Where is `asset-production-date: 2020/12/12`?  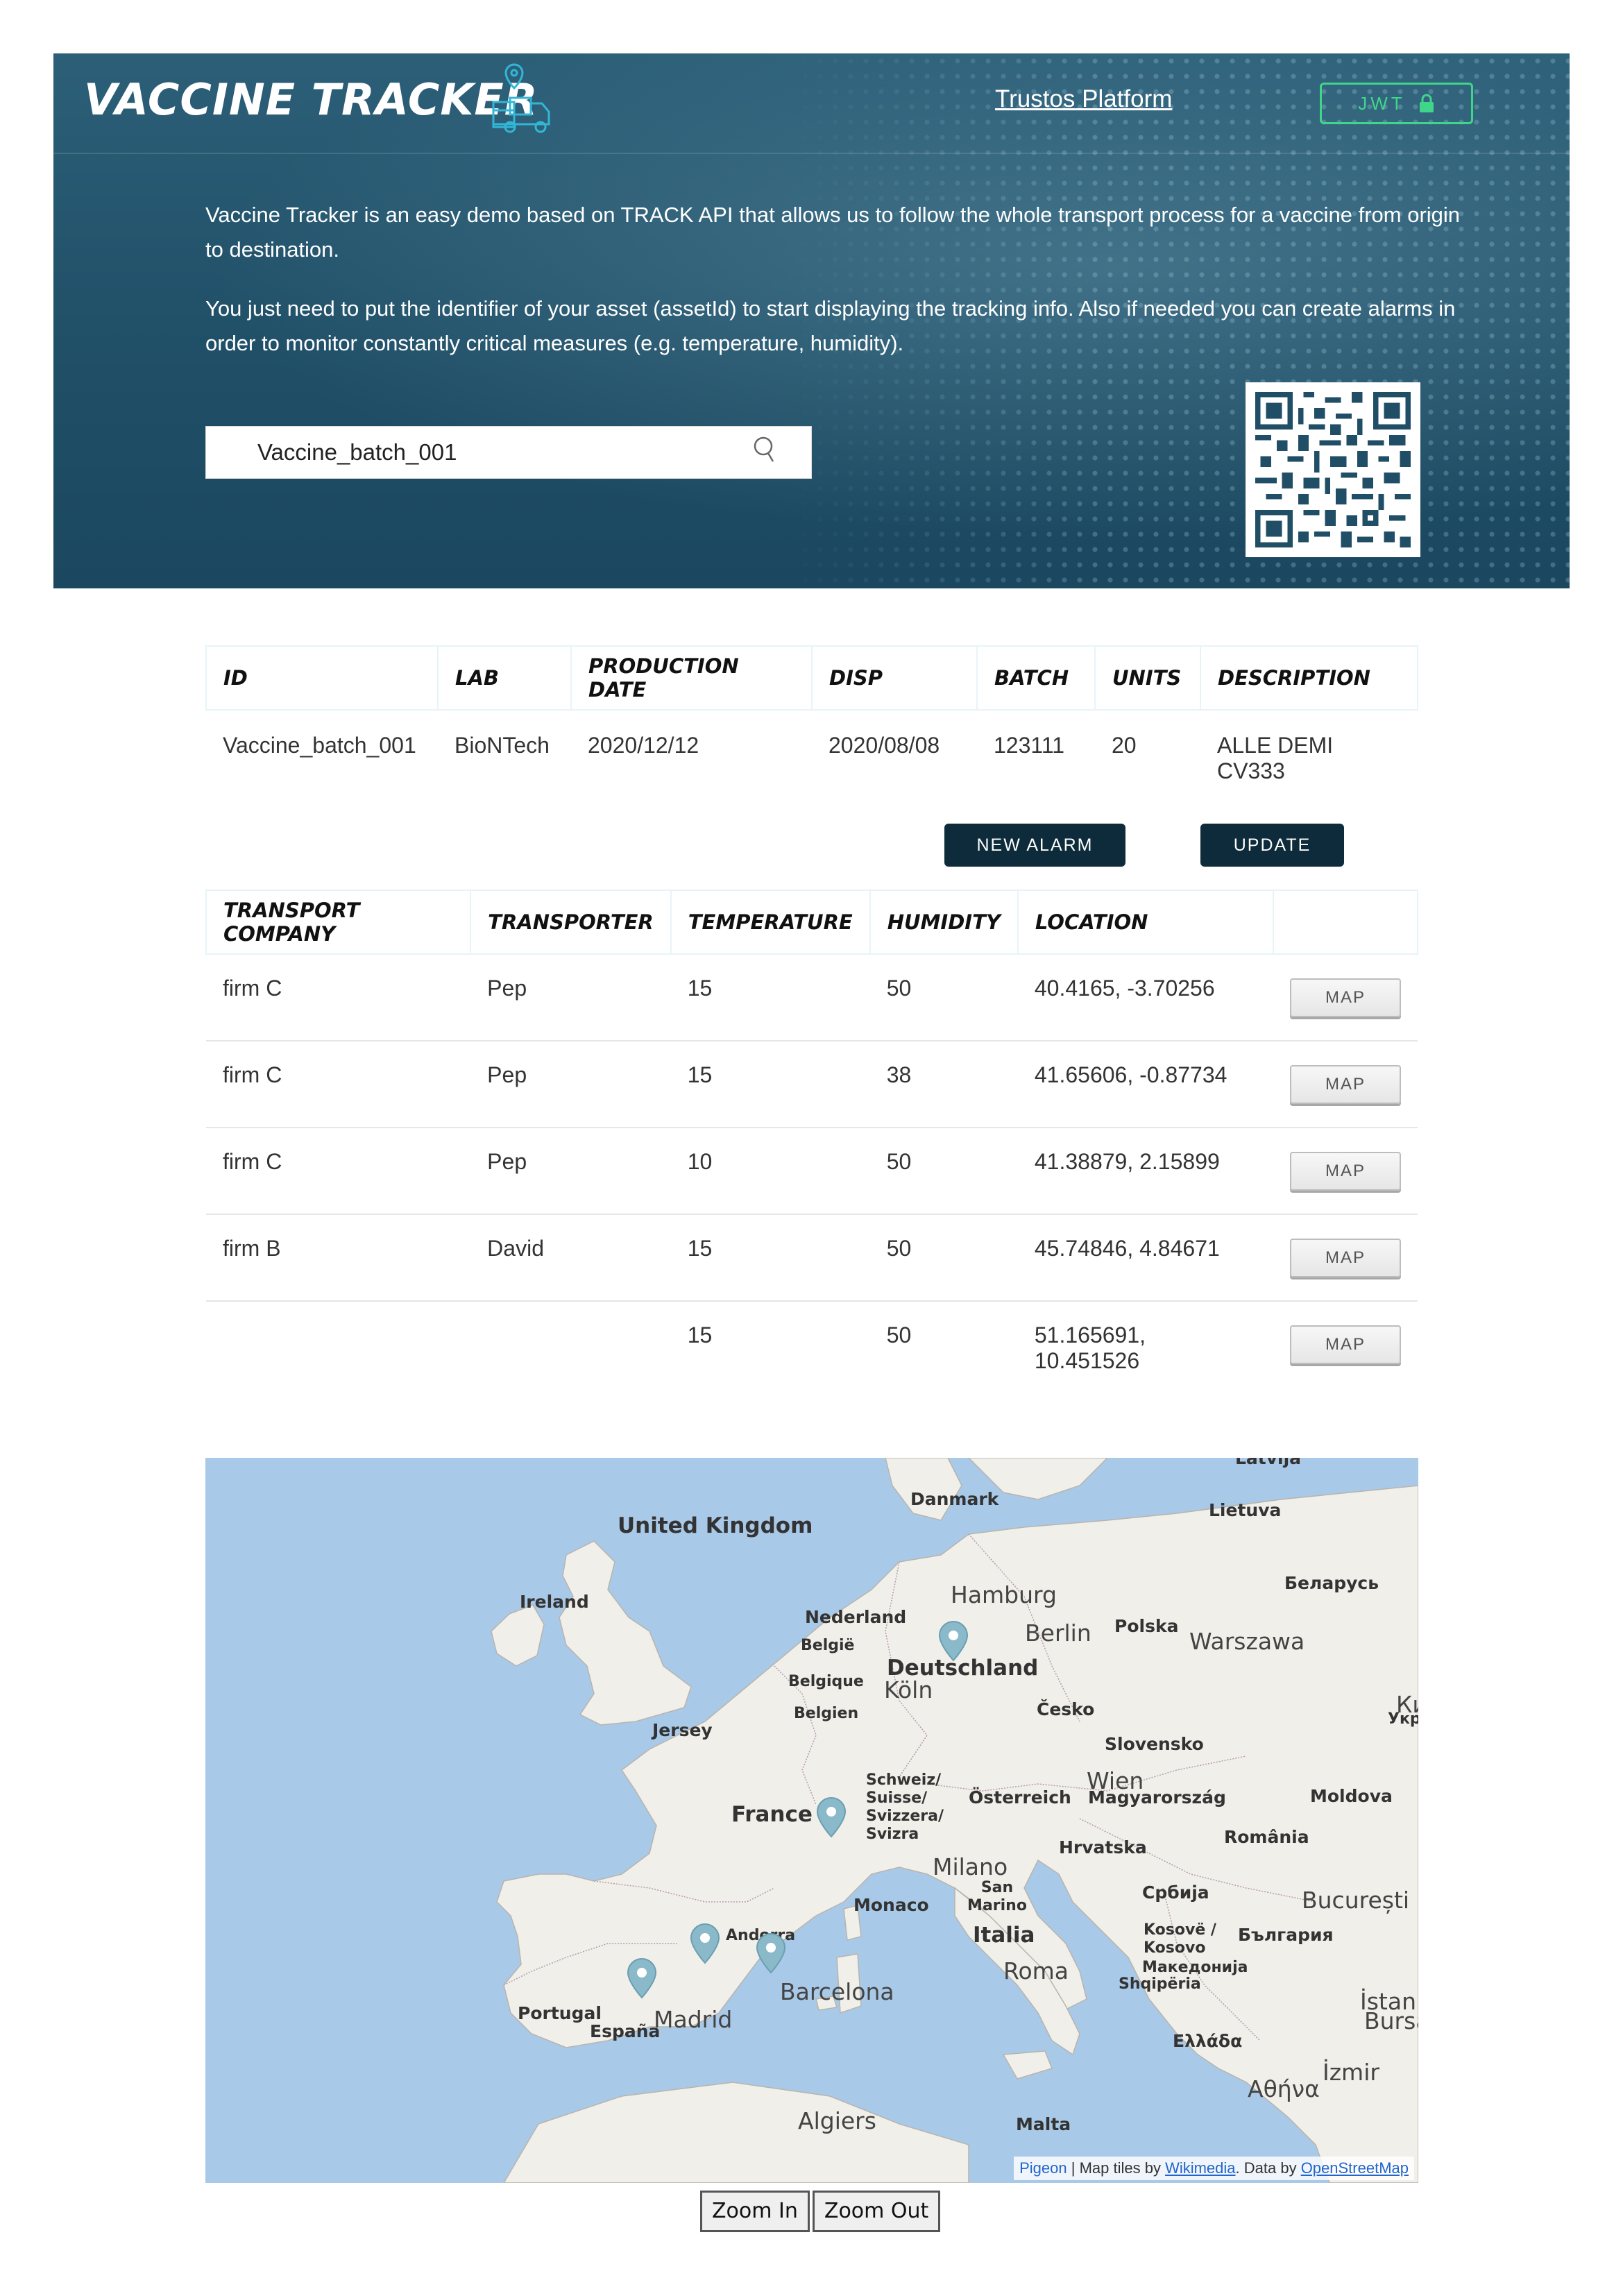 asset-production-date: 2020/12/12 is located at coordinates (643, 745).